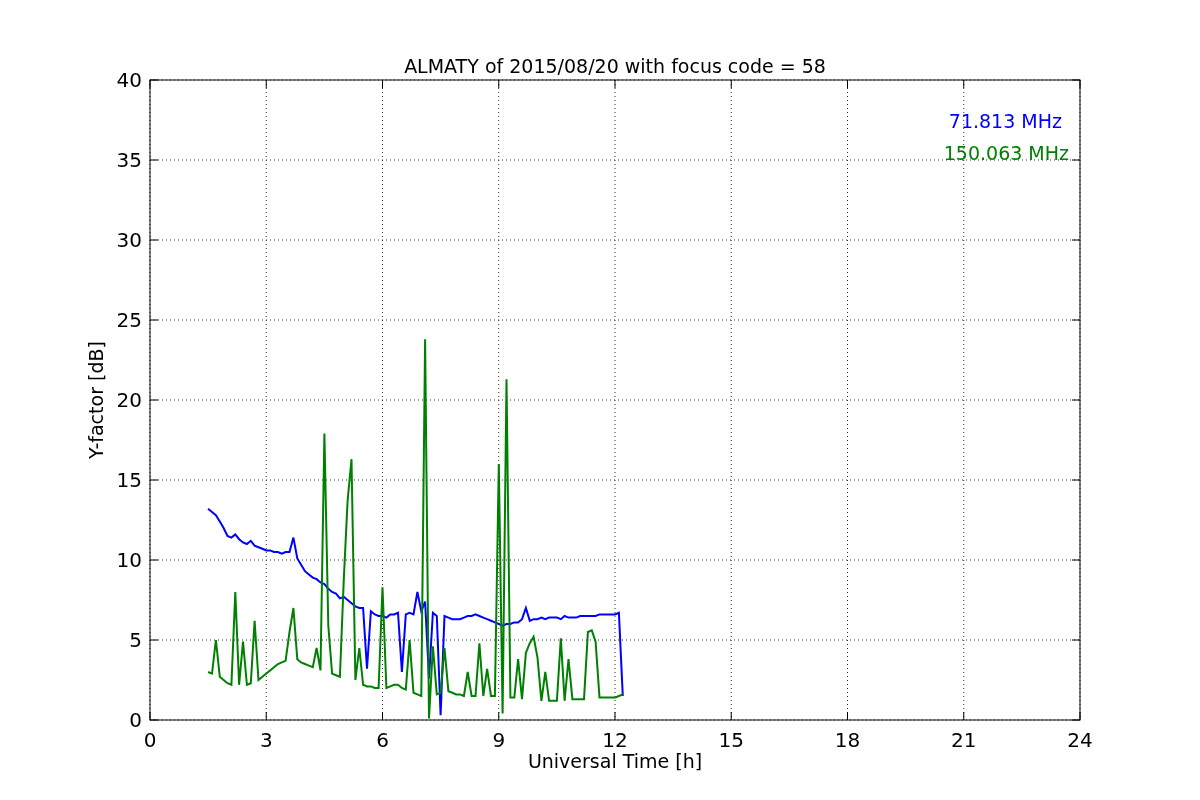 The height and width of the screenshot is (800, 1200). What do you see at coordinates (129, 160) in the screenshot?
I see `tick-label: 35` at bounding box center [129, 160].